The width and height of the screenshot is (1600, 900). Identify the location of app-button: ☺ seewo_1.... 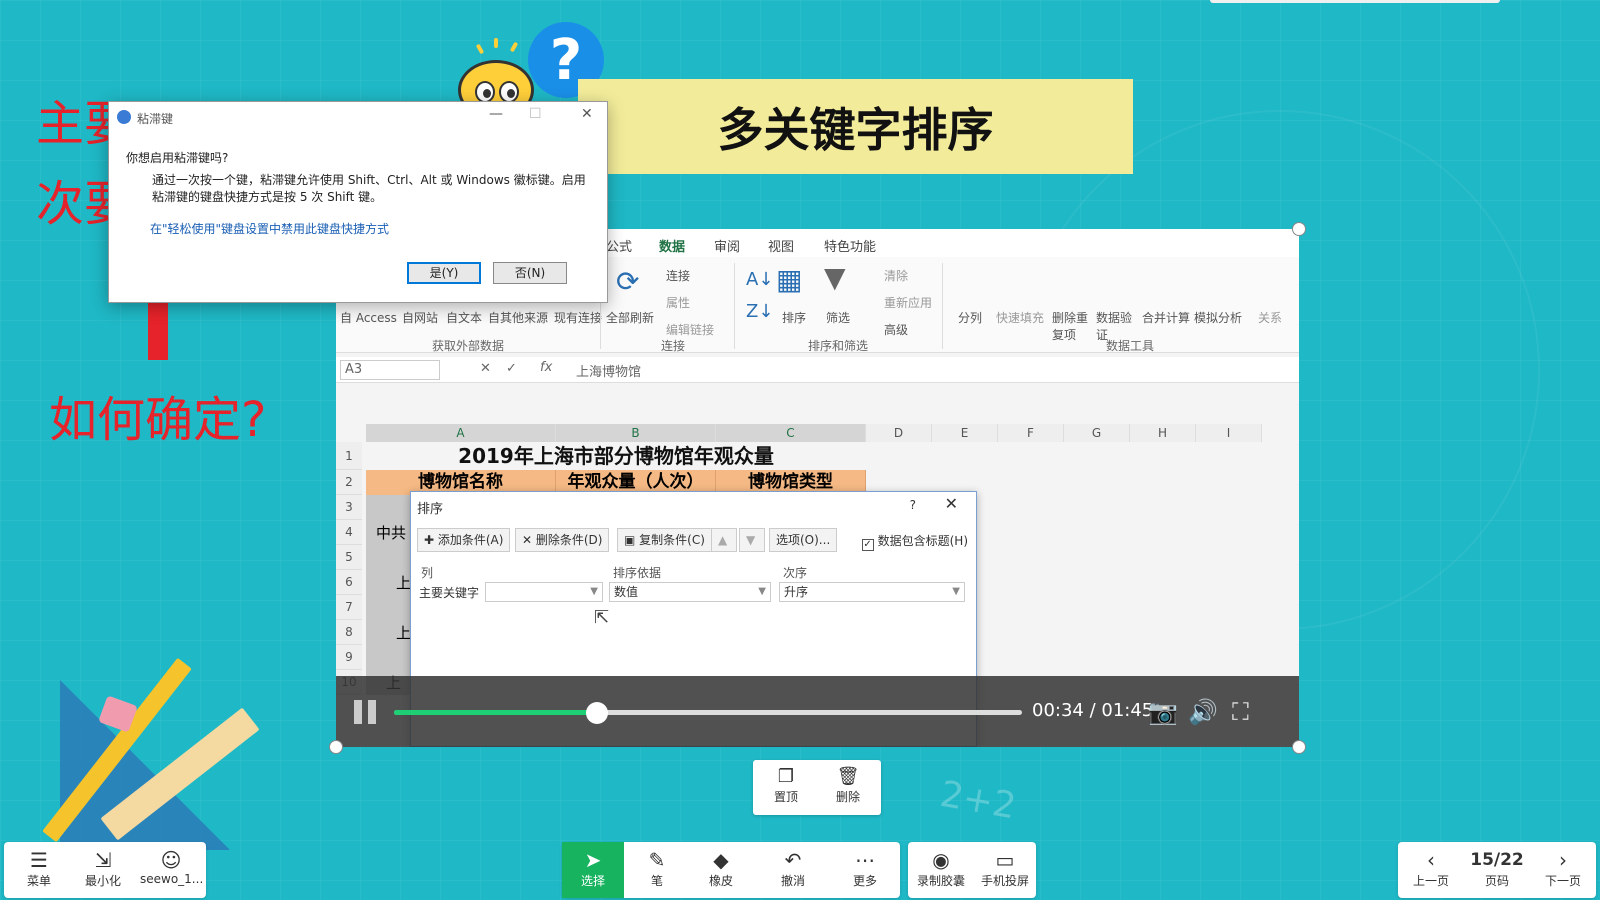
(171, 867).